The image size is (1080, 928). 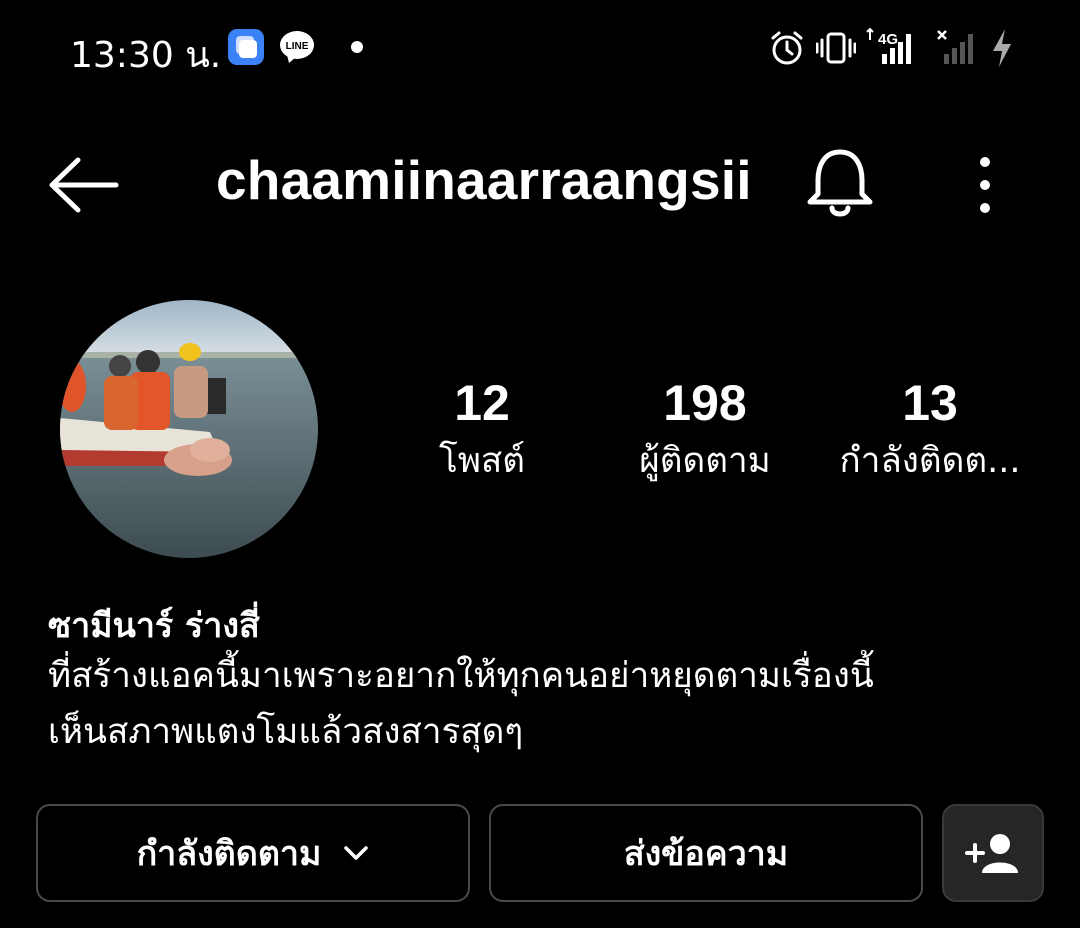 I want to click on signal-4g-icon: 4G, so click(x=888, y=46).